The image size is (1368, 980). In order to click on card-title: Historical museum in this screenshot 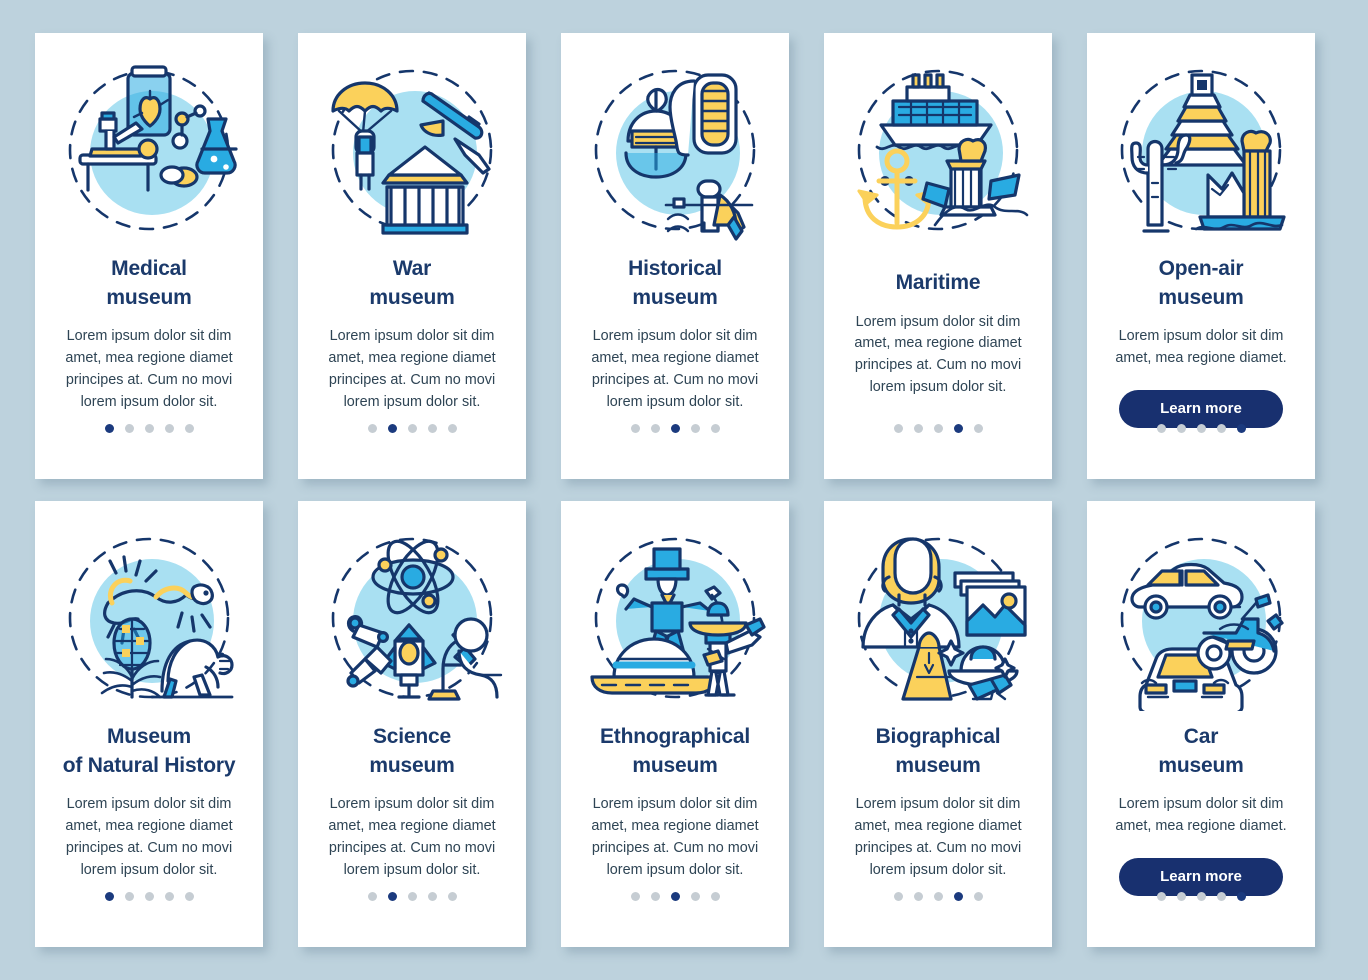, I will do `click(675, 283)`.